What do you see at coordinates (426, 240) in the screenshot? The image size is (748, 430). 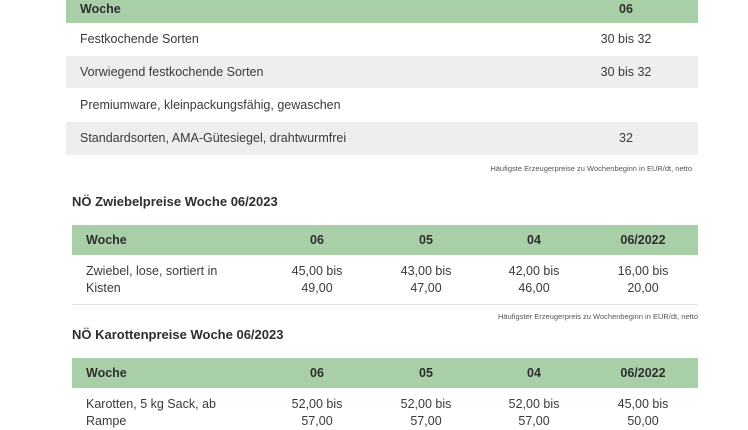 I see `table2-header-week: 05` at bounding box center [426, 240].